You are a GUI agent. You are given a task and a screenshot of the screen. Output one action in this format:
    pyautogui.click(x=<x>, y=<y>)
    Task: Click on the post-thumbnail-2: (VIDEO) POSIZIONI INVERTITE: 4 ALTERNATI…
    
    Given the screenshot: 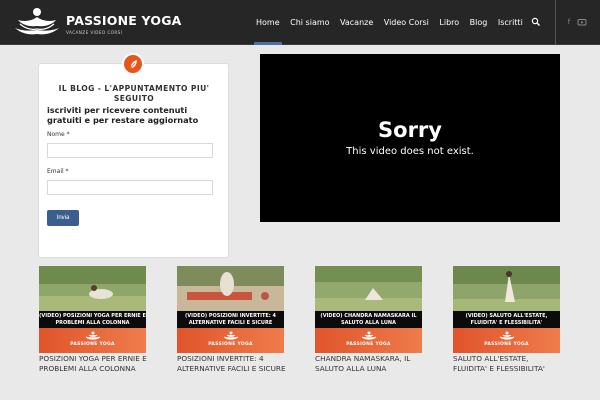 What is the action you would take?
    pyautogui.click(x=230, y=309)
    